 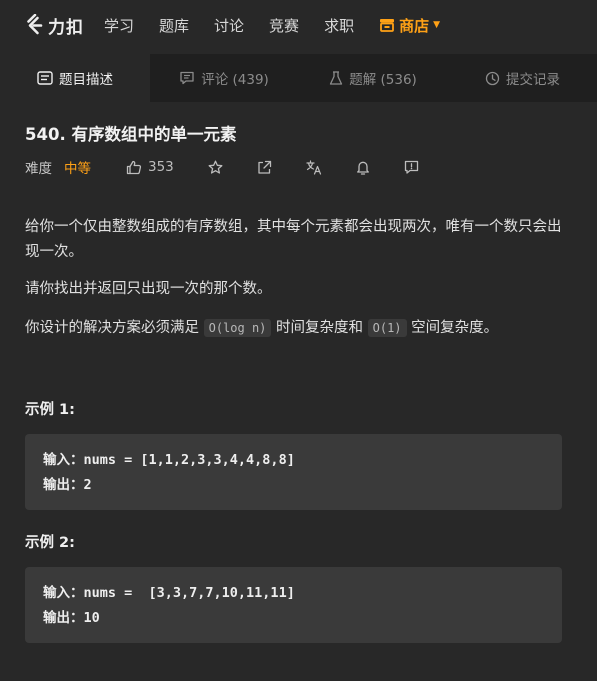 I want to click on notify-button, so click(x=363, y=167).